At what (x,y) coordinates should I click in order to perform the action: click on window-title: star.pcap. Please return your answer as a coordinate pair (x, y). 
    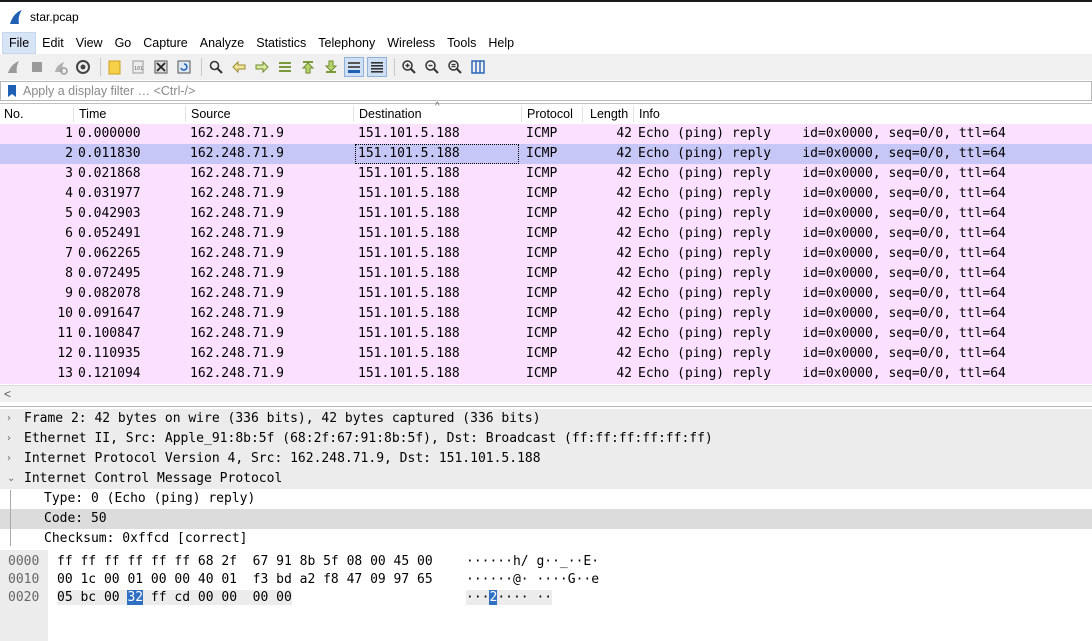
    Looking at the image, I should click on (54, 17).